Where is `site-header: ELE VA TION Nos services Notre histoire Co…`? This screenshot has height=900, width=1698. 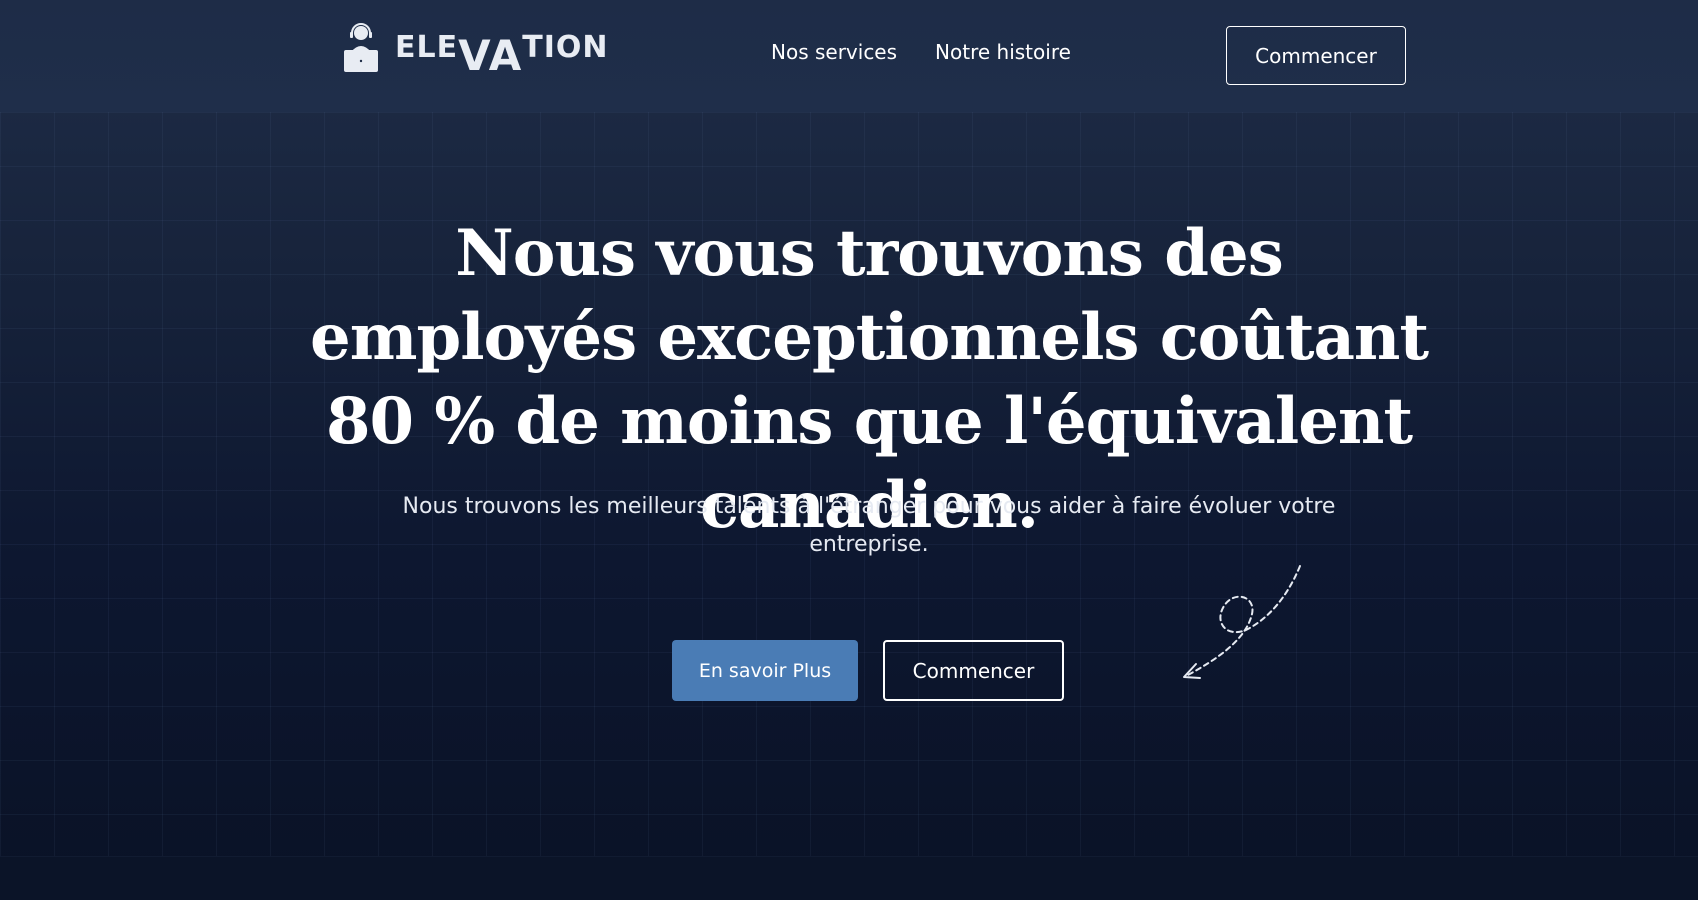
site-header: ELE VA TION Nos services Notre histoire Co… is located at coordinates (849, 56).